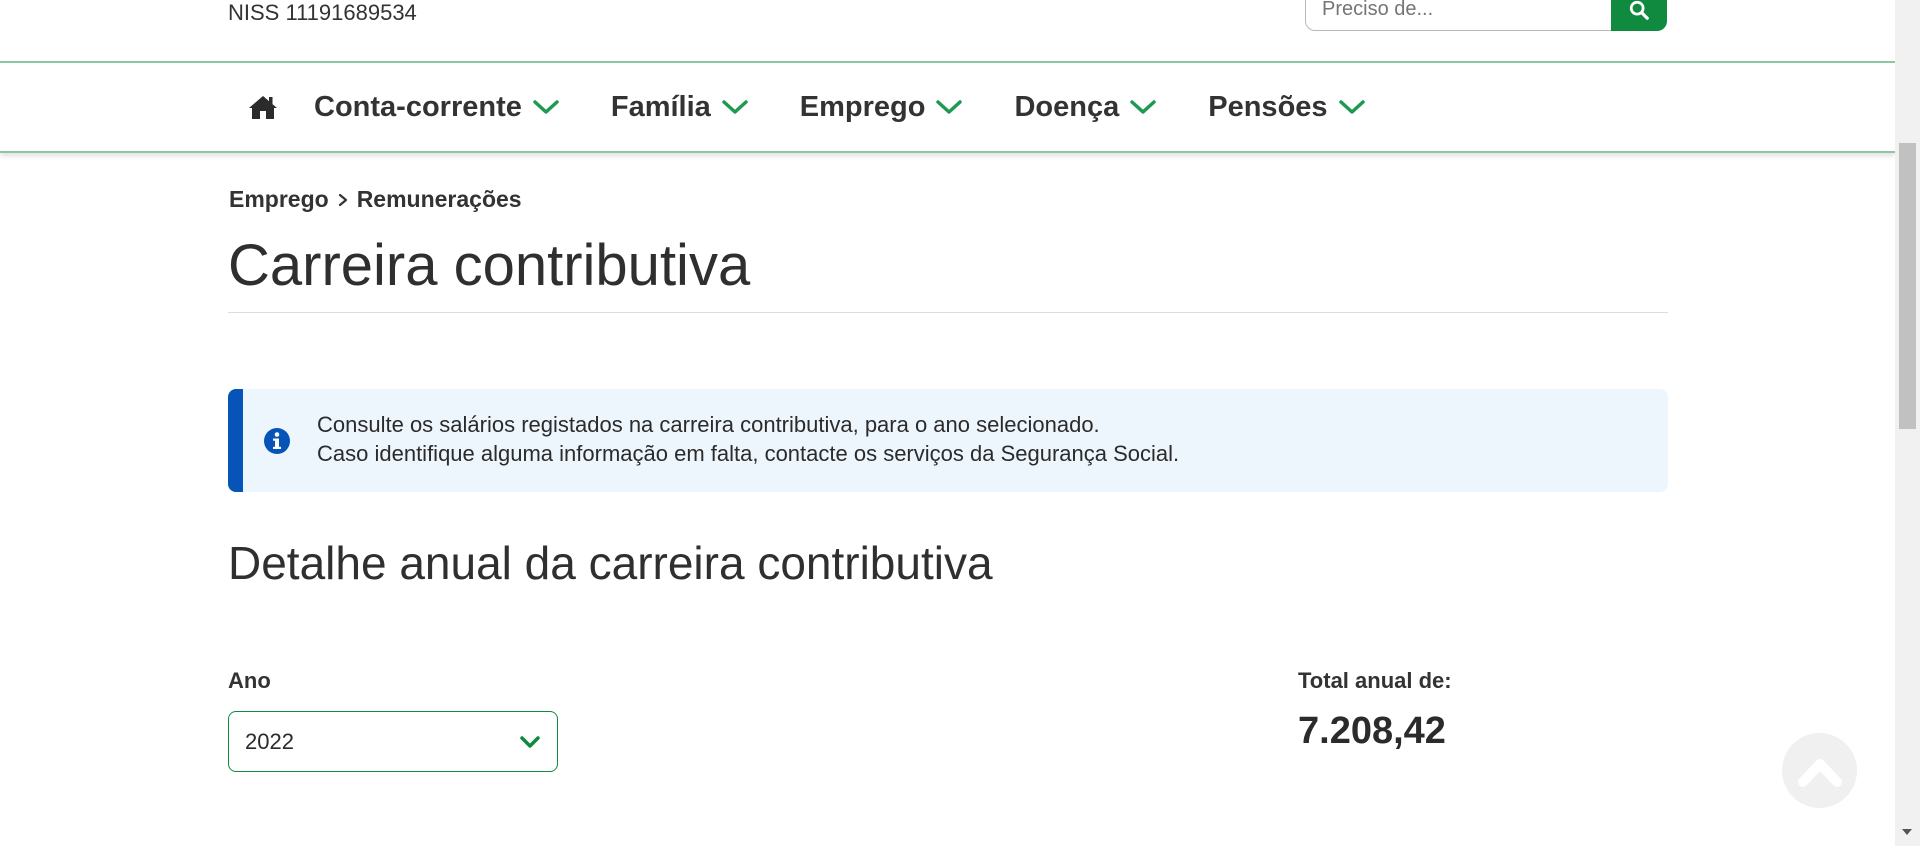 Image resolution: width=1920 pixels, height=846 pixels. I want to click on breadcrumb: Emprego Remunerações, so click(375, 199).